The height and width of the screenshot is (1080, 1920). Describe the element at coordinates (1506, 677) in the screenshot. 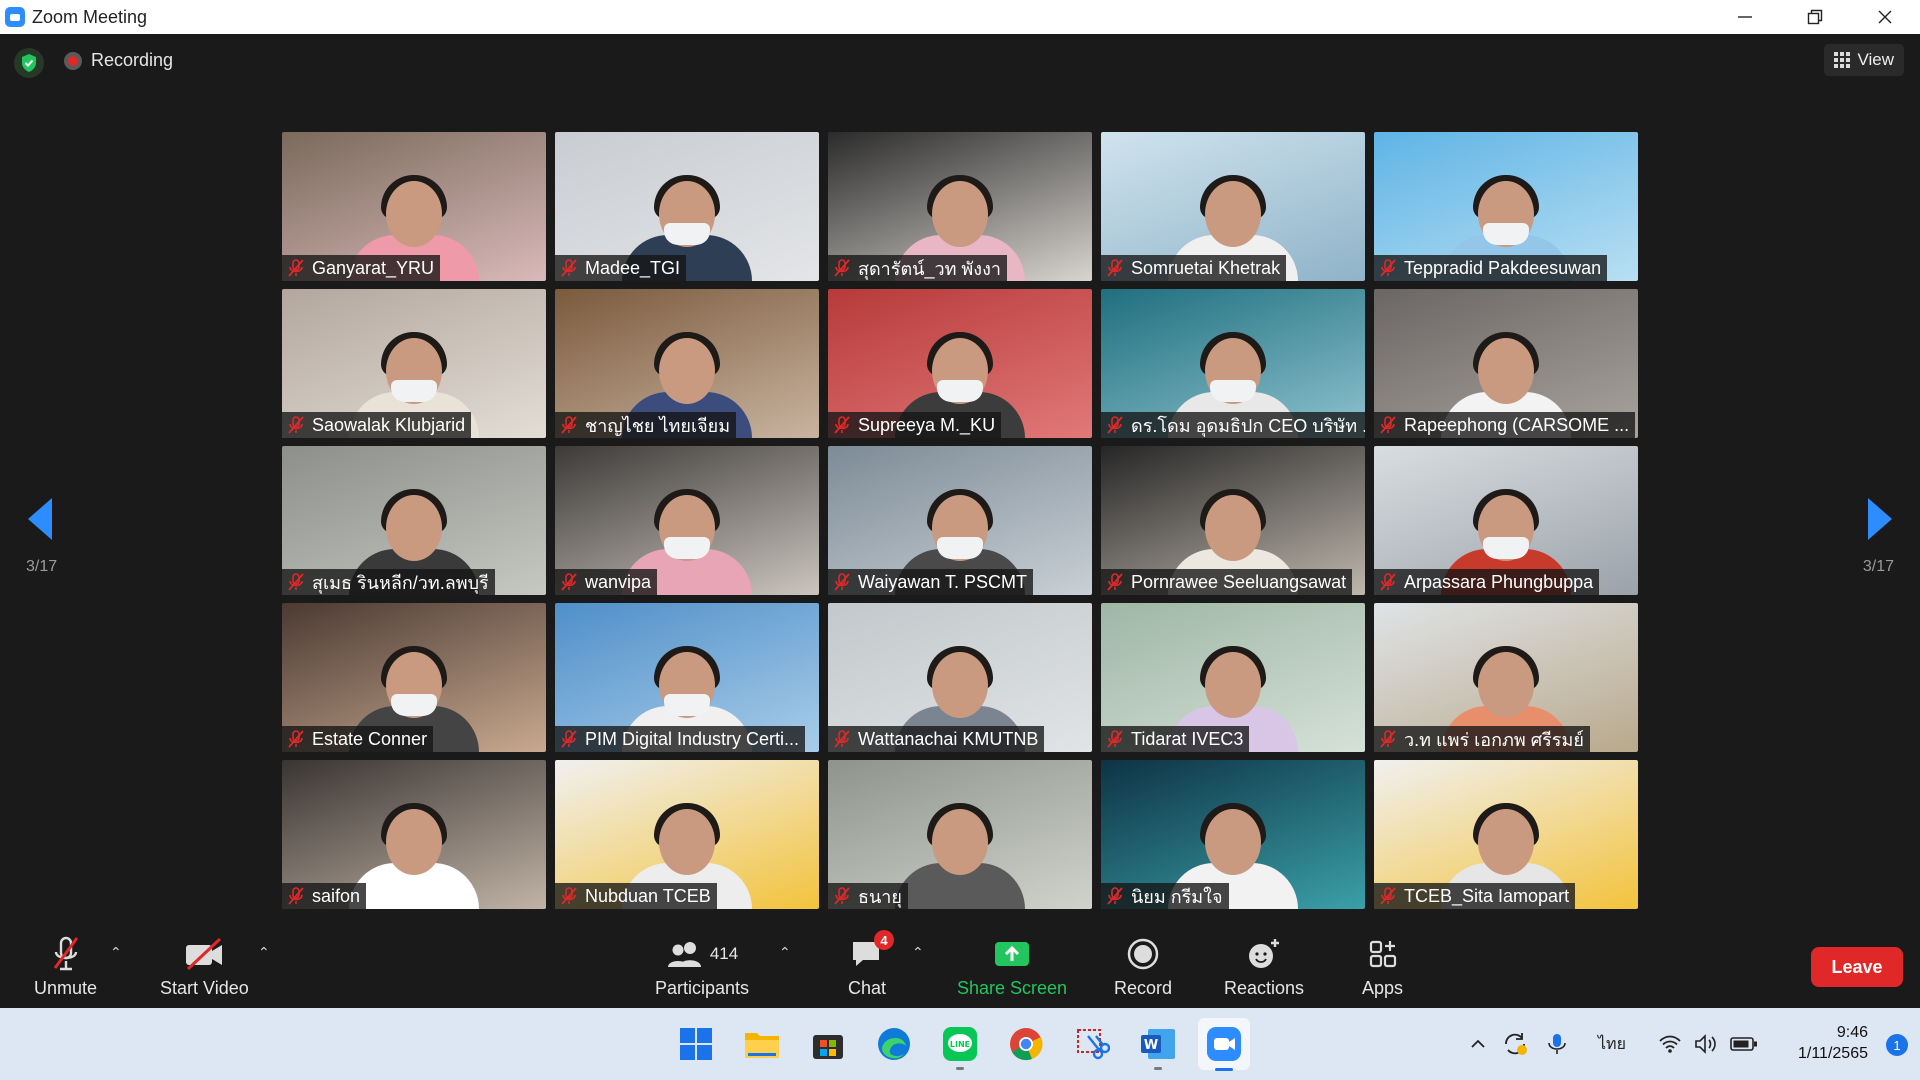

I see `participant-video-tile: ว.ท แพร่ เอกภพ ศรีรมย์` at that location.